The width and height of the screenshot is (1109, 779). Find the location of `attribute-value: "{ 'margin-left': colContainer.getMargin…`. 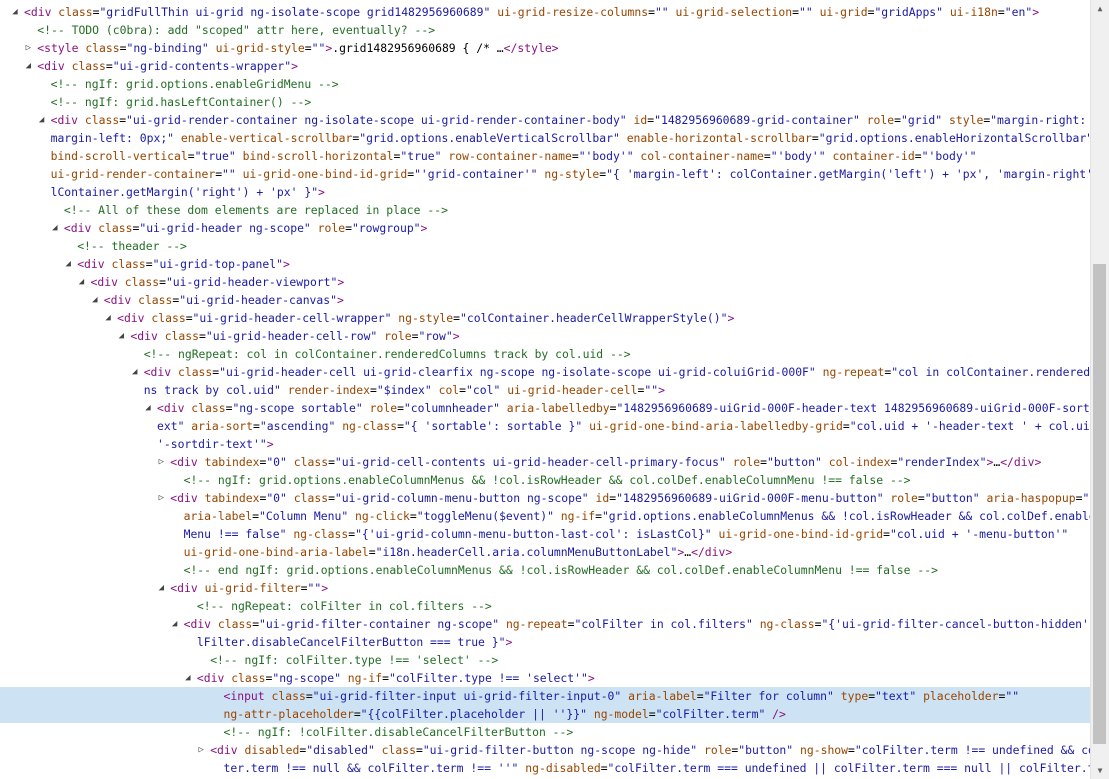

attribute-value: "{ 'margin-left': colContainer.getMargin… is located at coordinates (848, 174).